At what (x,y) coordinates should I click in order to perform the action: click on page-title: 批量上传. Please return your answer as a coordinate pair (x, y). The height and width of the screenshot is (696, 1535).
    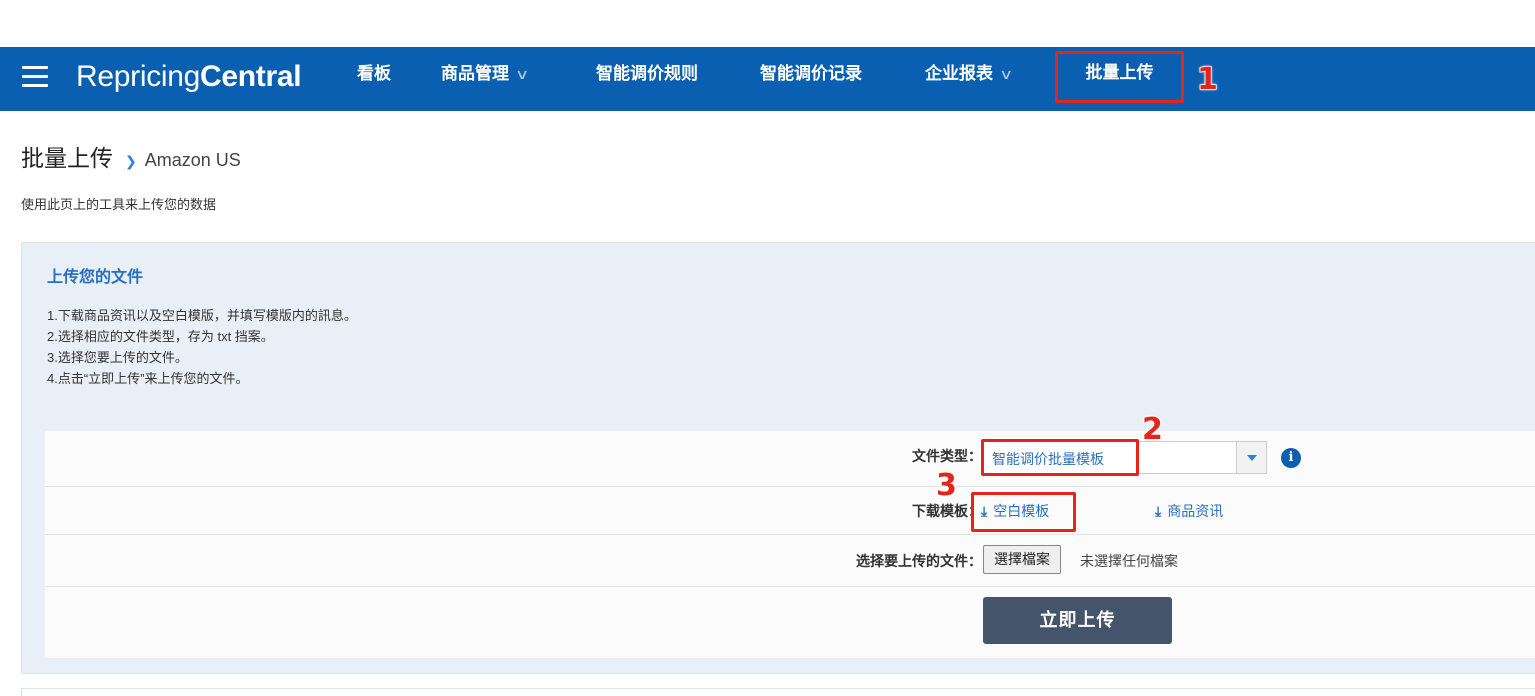
    Looking at the image, I should click on (67, 158).